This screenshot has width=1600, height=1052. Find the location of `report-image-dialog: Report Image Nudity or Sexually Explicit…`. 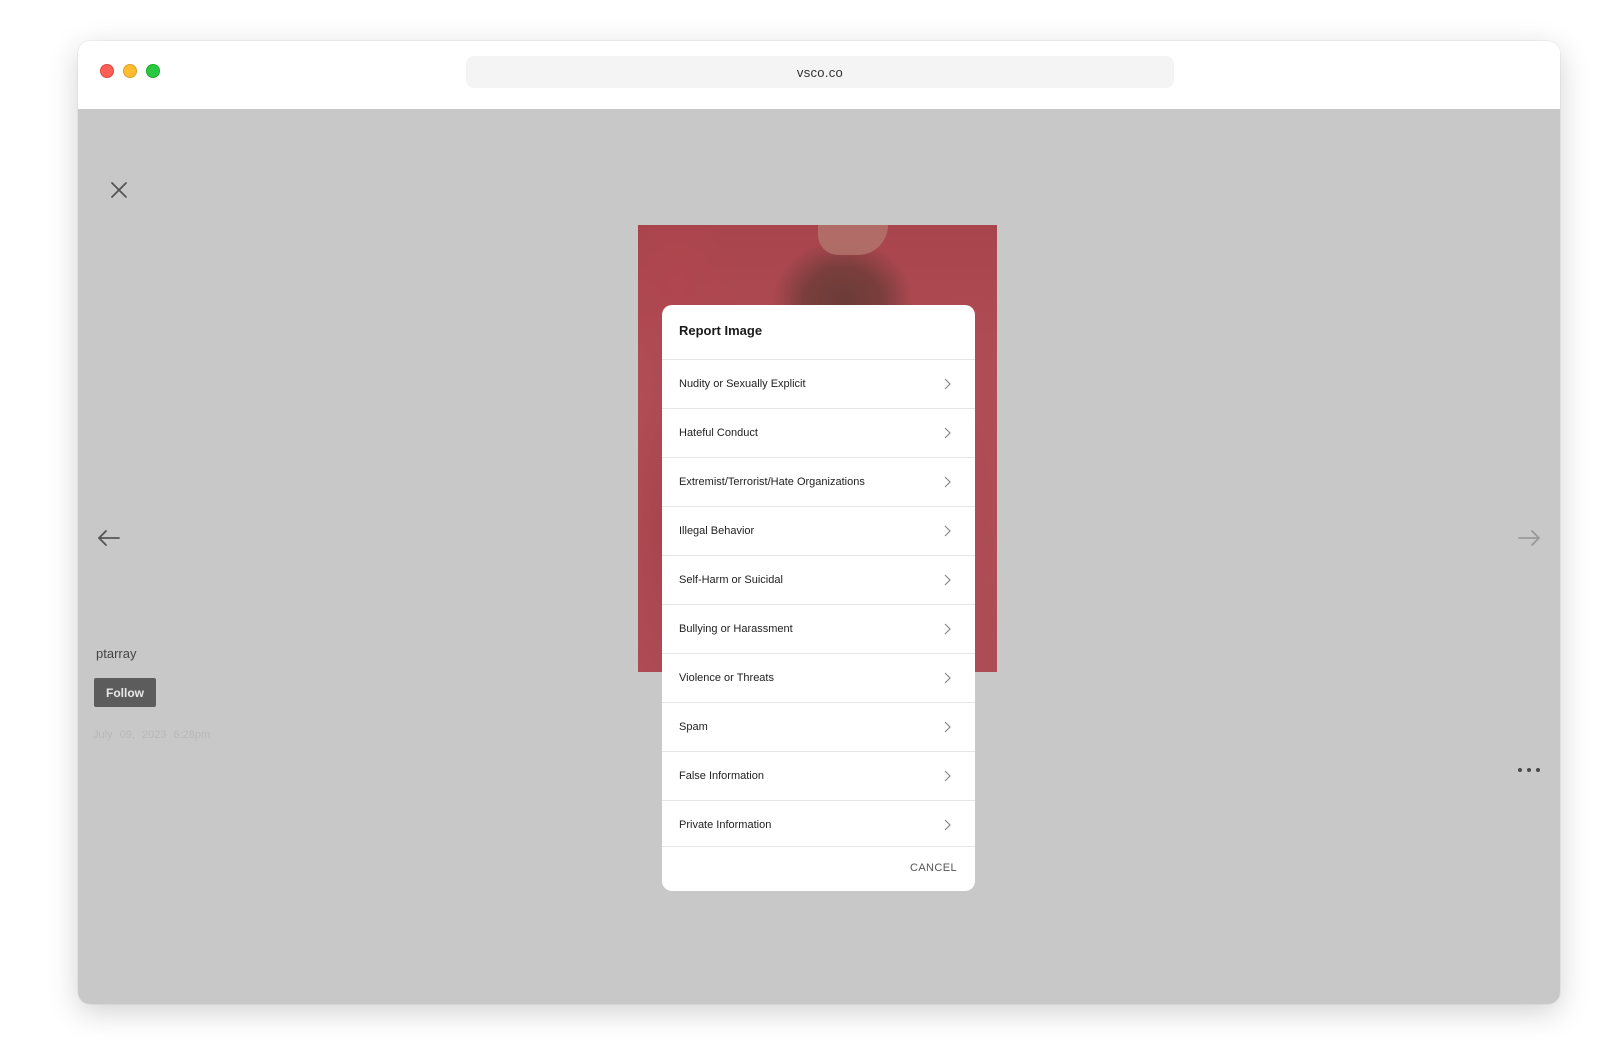

report-image-dialog: Report Image Nudity or Sexually Explicit… is located at coordinates (818, 598).